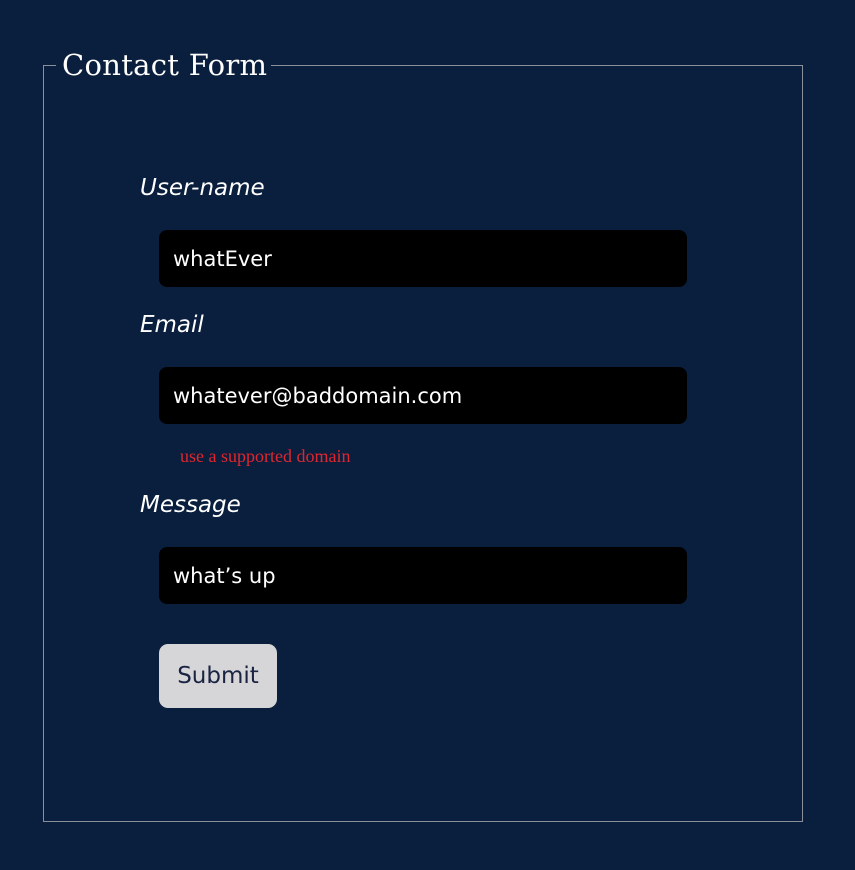  I want to click on email-input, so click(423, 395).